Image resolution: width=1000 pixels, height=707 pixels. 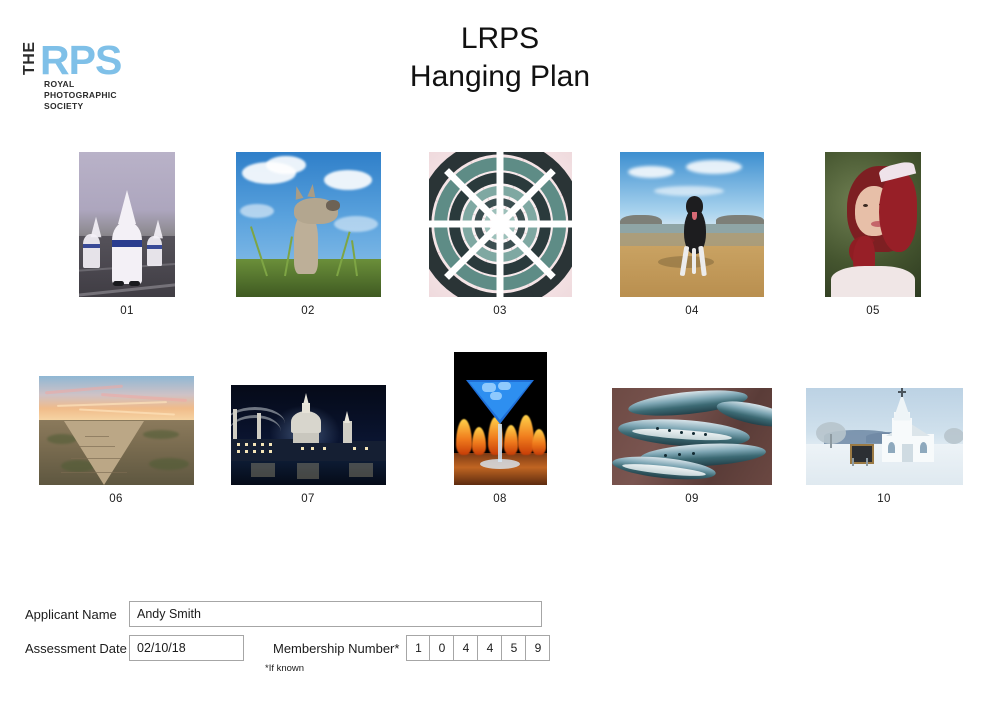 What do you see at coordinates (466, 648) in the screenshot?
I see `membership-digit-3: 4` at bounding box center [466, 648].